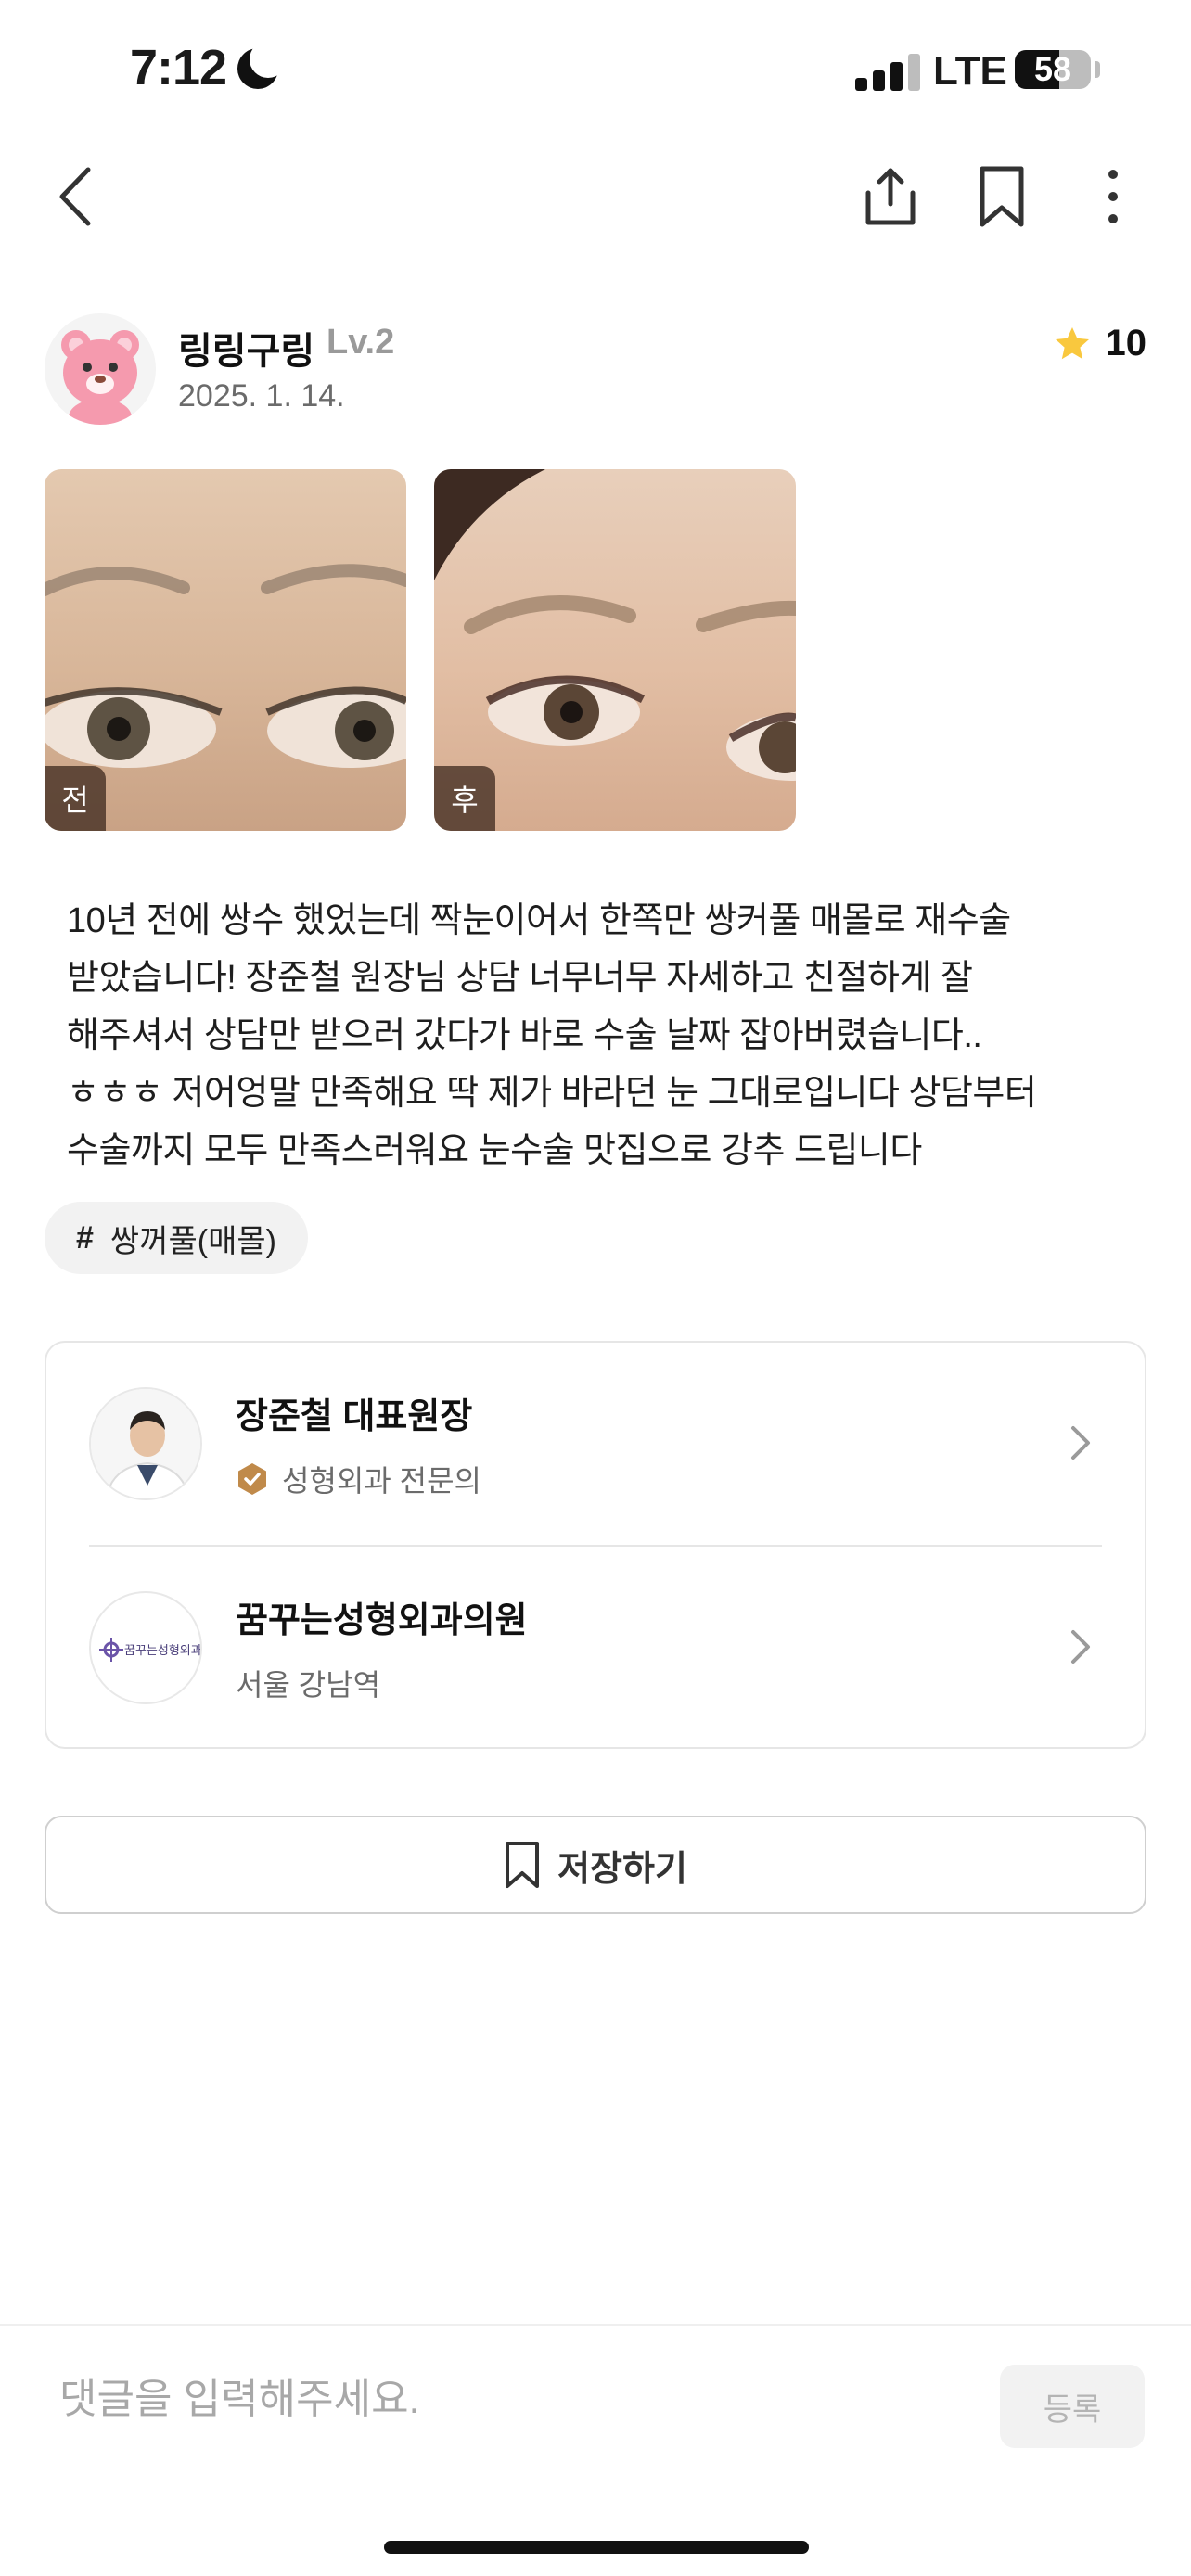 The height and width of the screenshot is (2576, 1191). I want to click on clinic-logo-image: 꿈꾸는성형외과, so click(151, 1650).